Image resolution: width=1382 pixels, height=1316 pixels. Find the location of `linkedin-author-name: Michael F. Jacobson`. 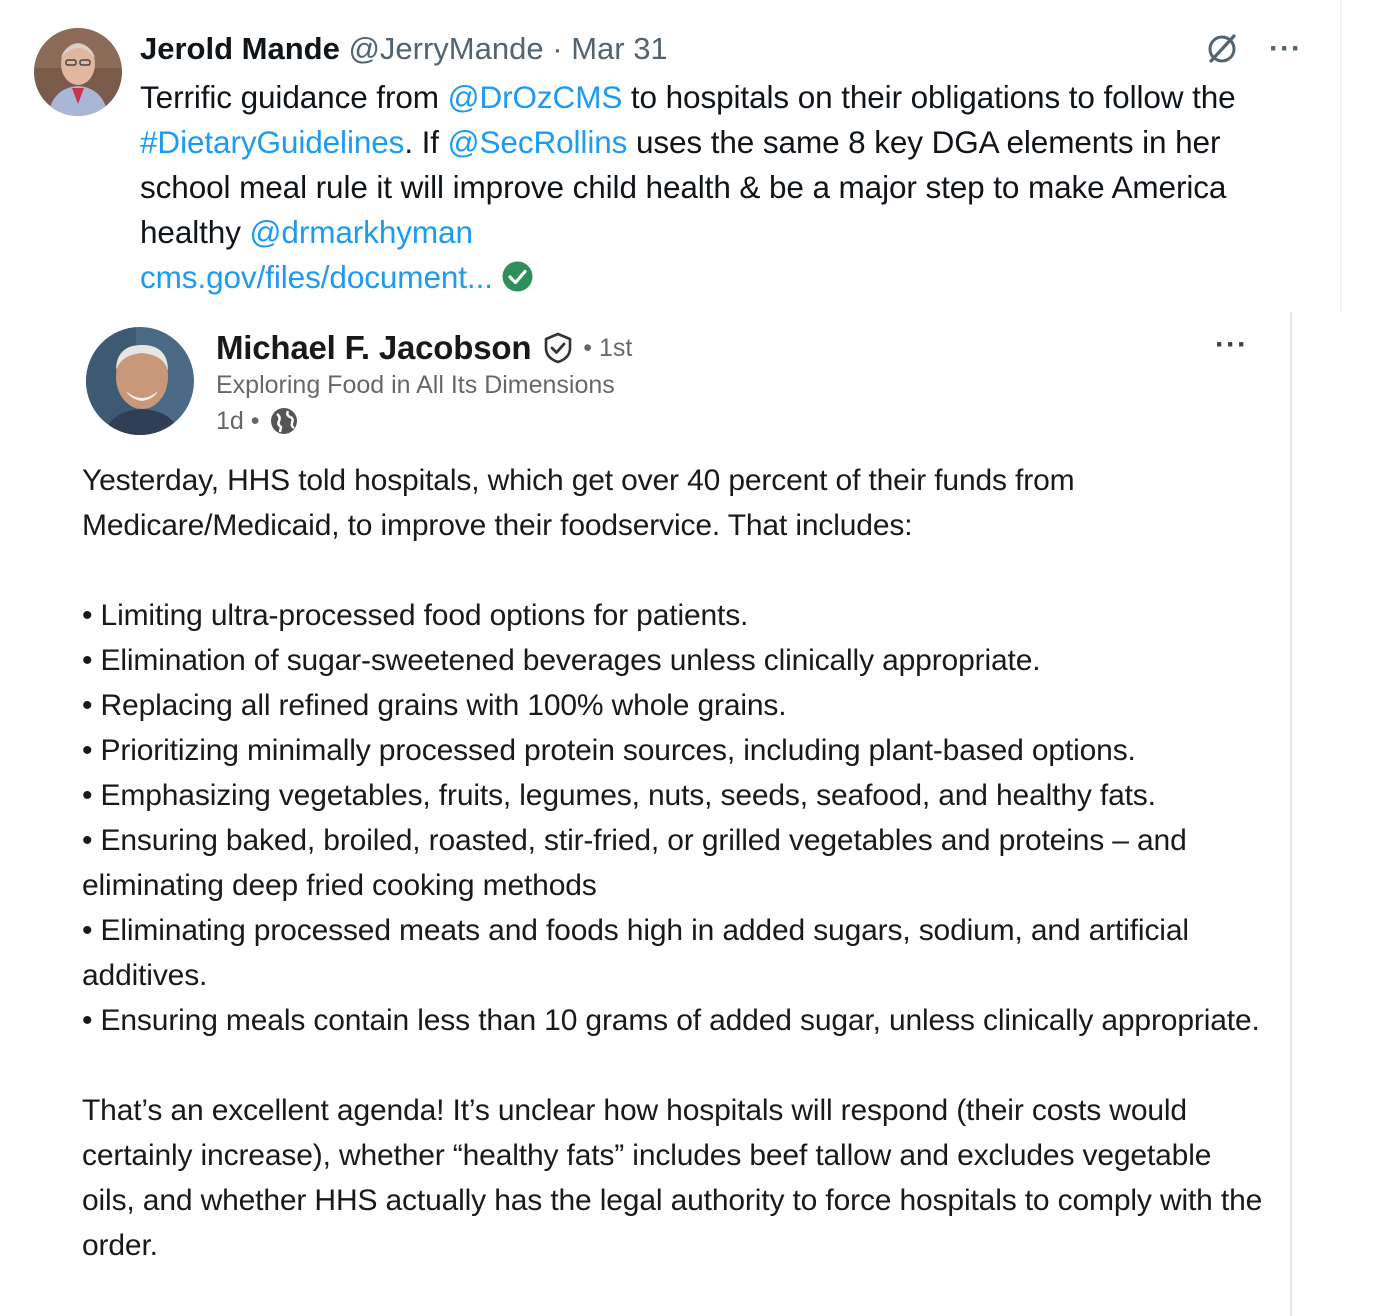

linkedin-author-name: Michael F. Jacobson is located at coordinates (373, 348).